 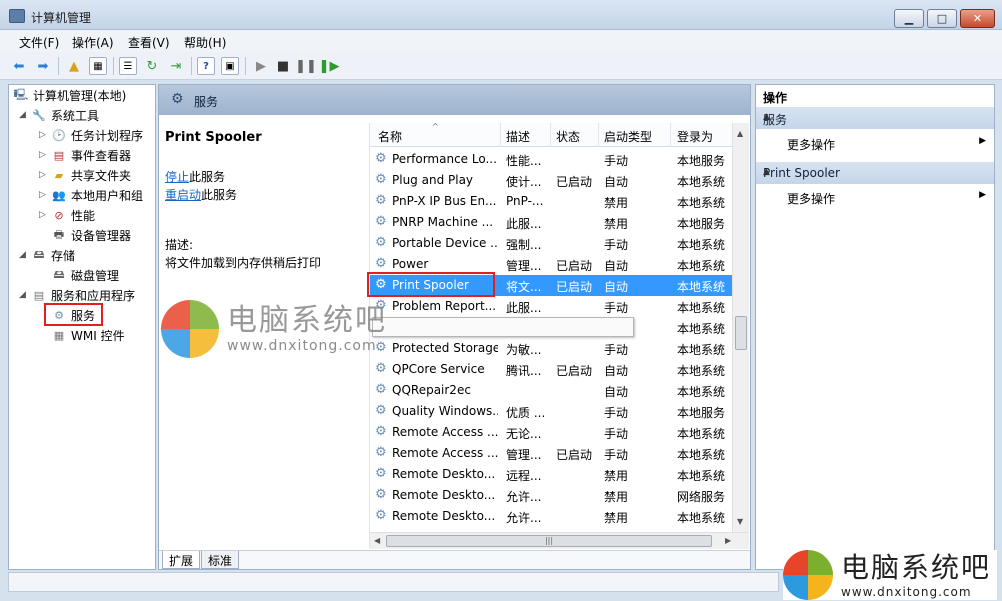 What do you see at coordinates (65, 115) in the screenshot?
I see `tree-item-system-tools: 🔧 系统工具` at bounding box center [65, 115].